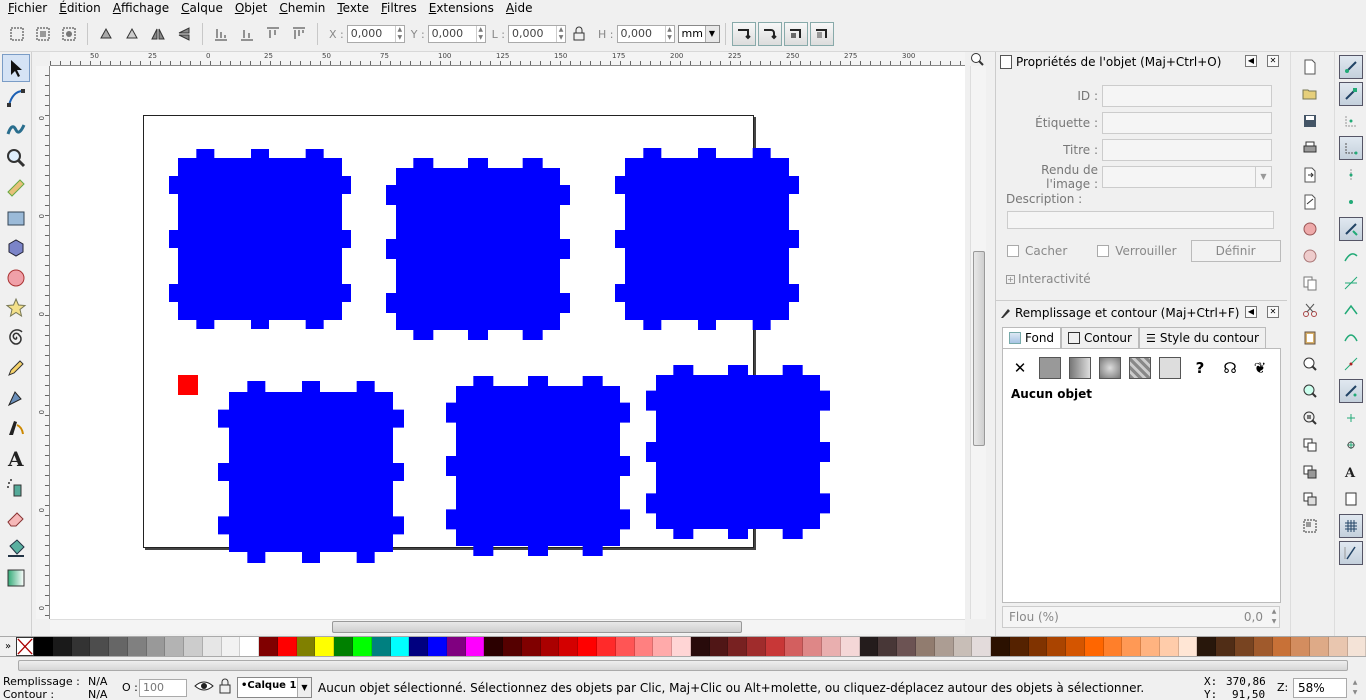 The width and height of the screenshot is (1366, 700). Describe the element at coordinates (1351, 418) in the screenshot. I see `snap-object-center-icon` at that location.